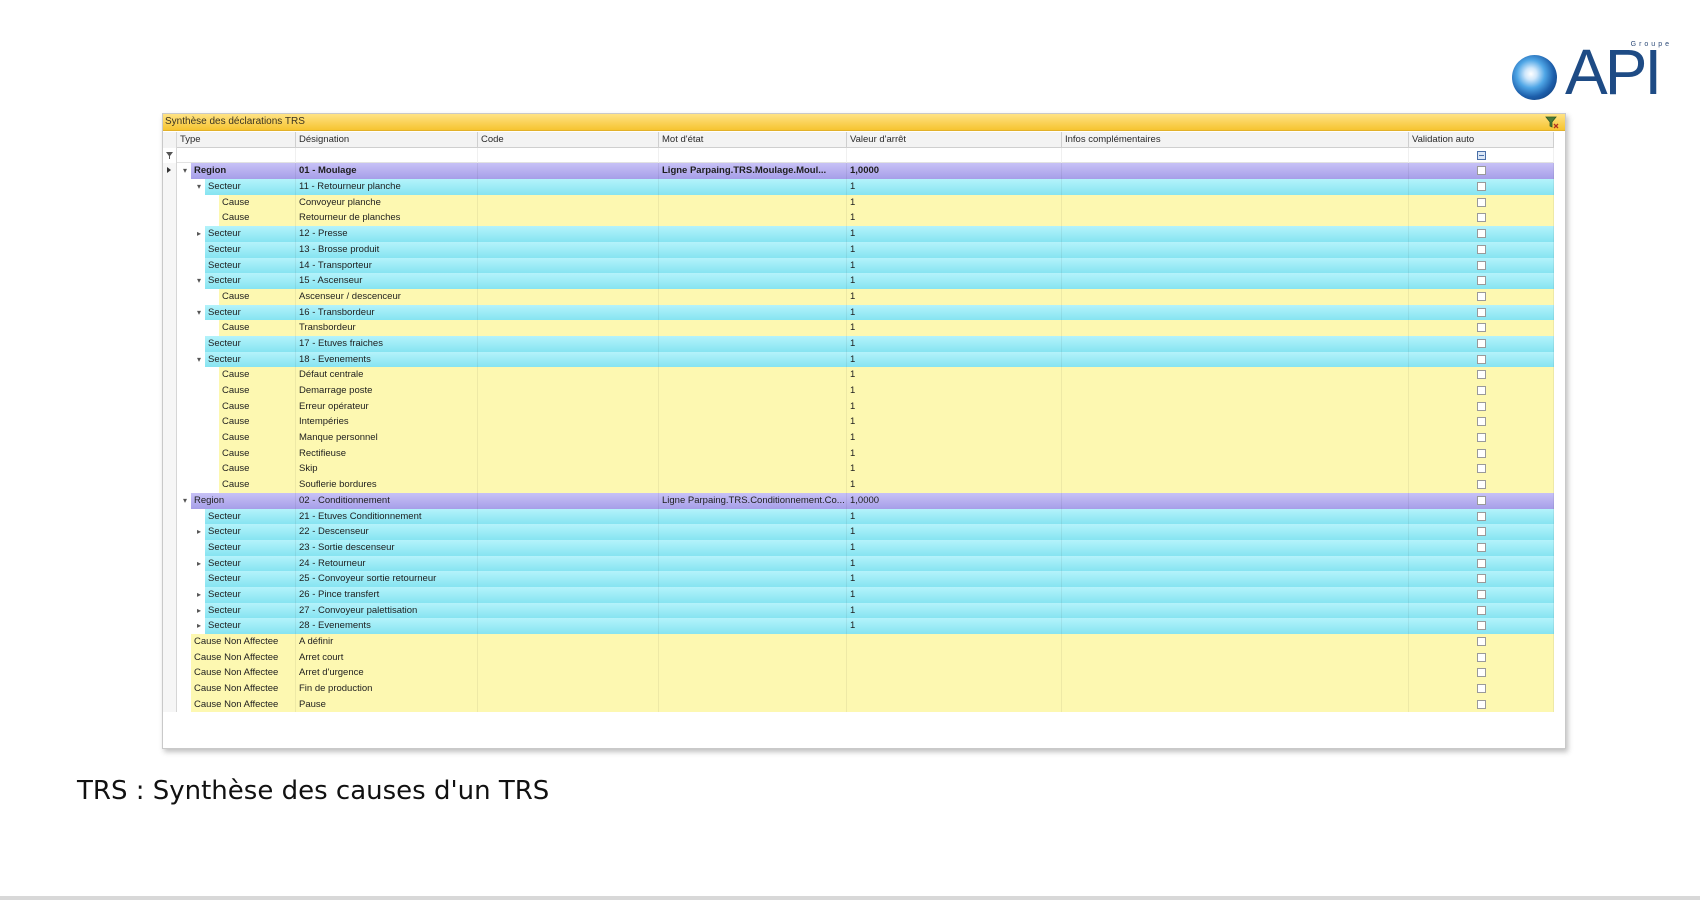  Describe the element at coordinates (387, 218) in the screenshot. I see `cell-designation: Retourneur de planches` at that location.